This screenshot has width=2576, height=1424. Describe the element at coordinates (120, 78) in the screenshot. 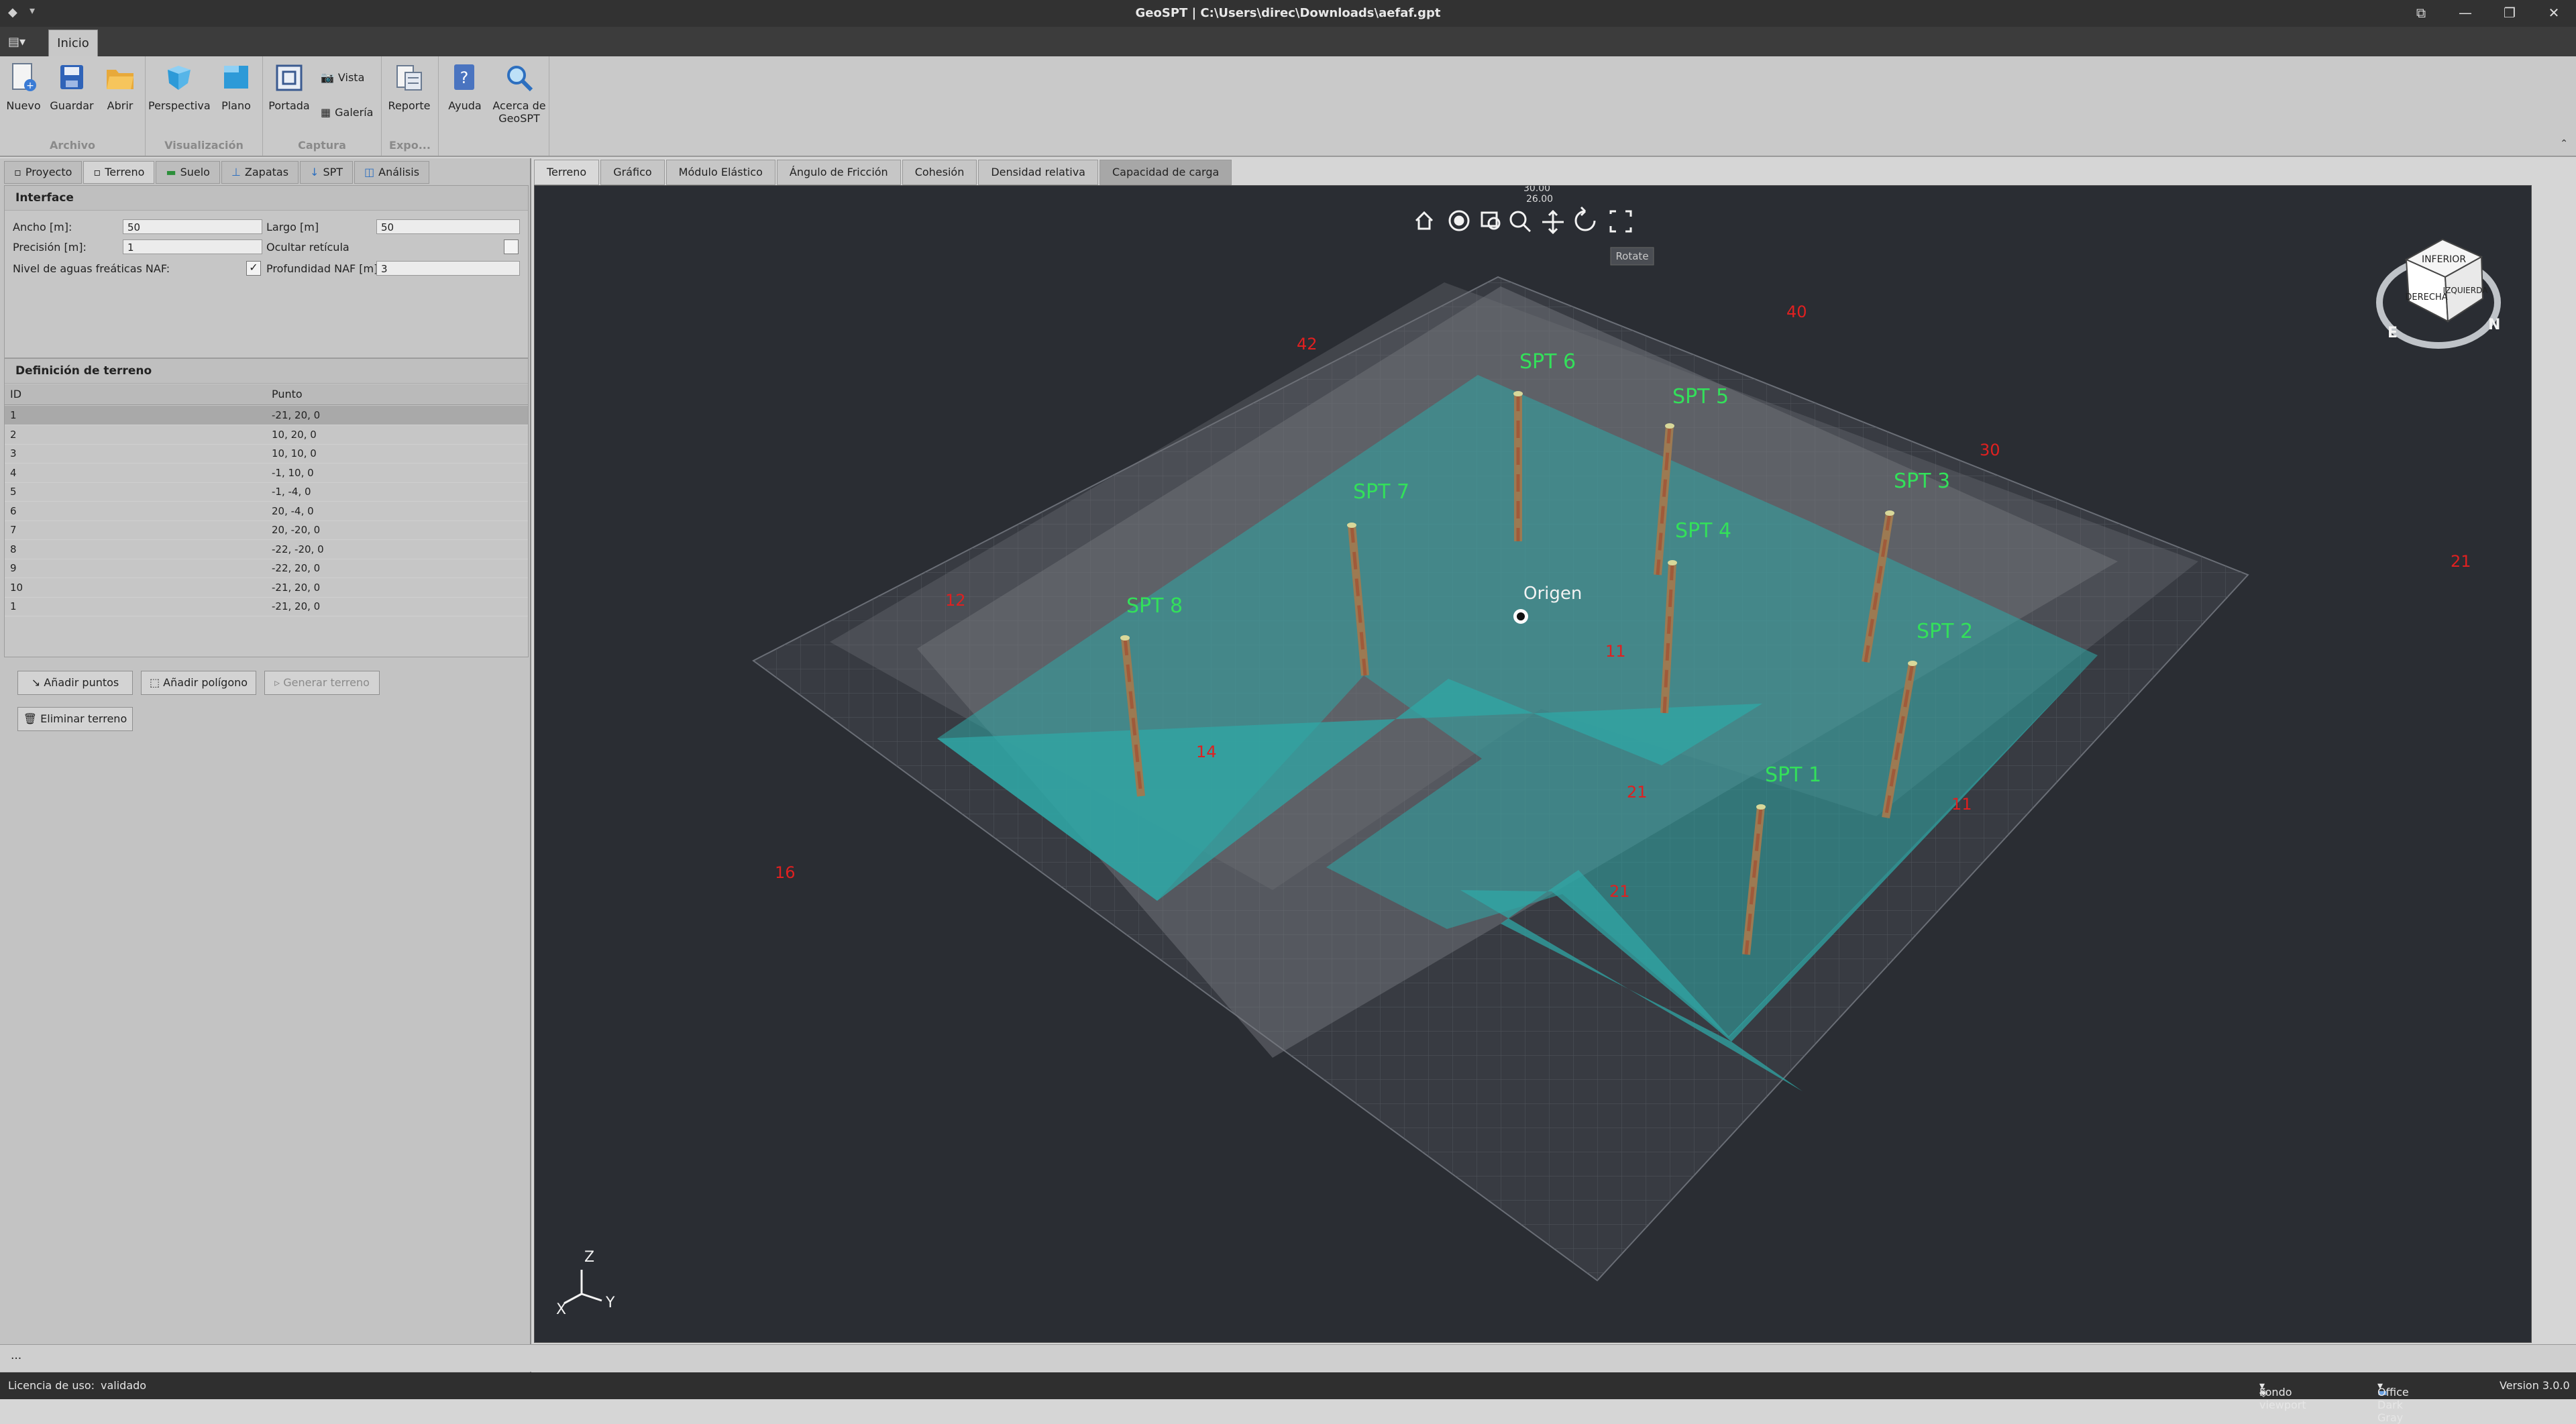

I see `folder-open-icon` at that location.